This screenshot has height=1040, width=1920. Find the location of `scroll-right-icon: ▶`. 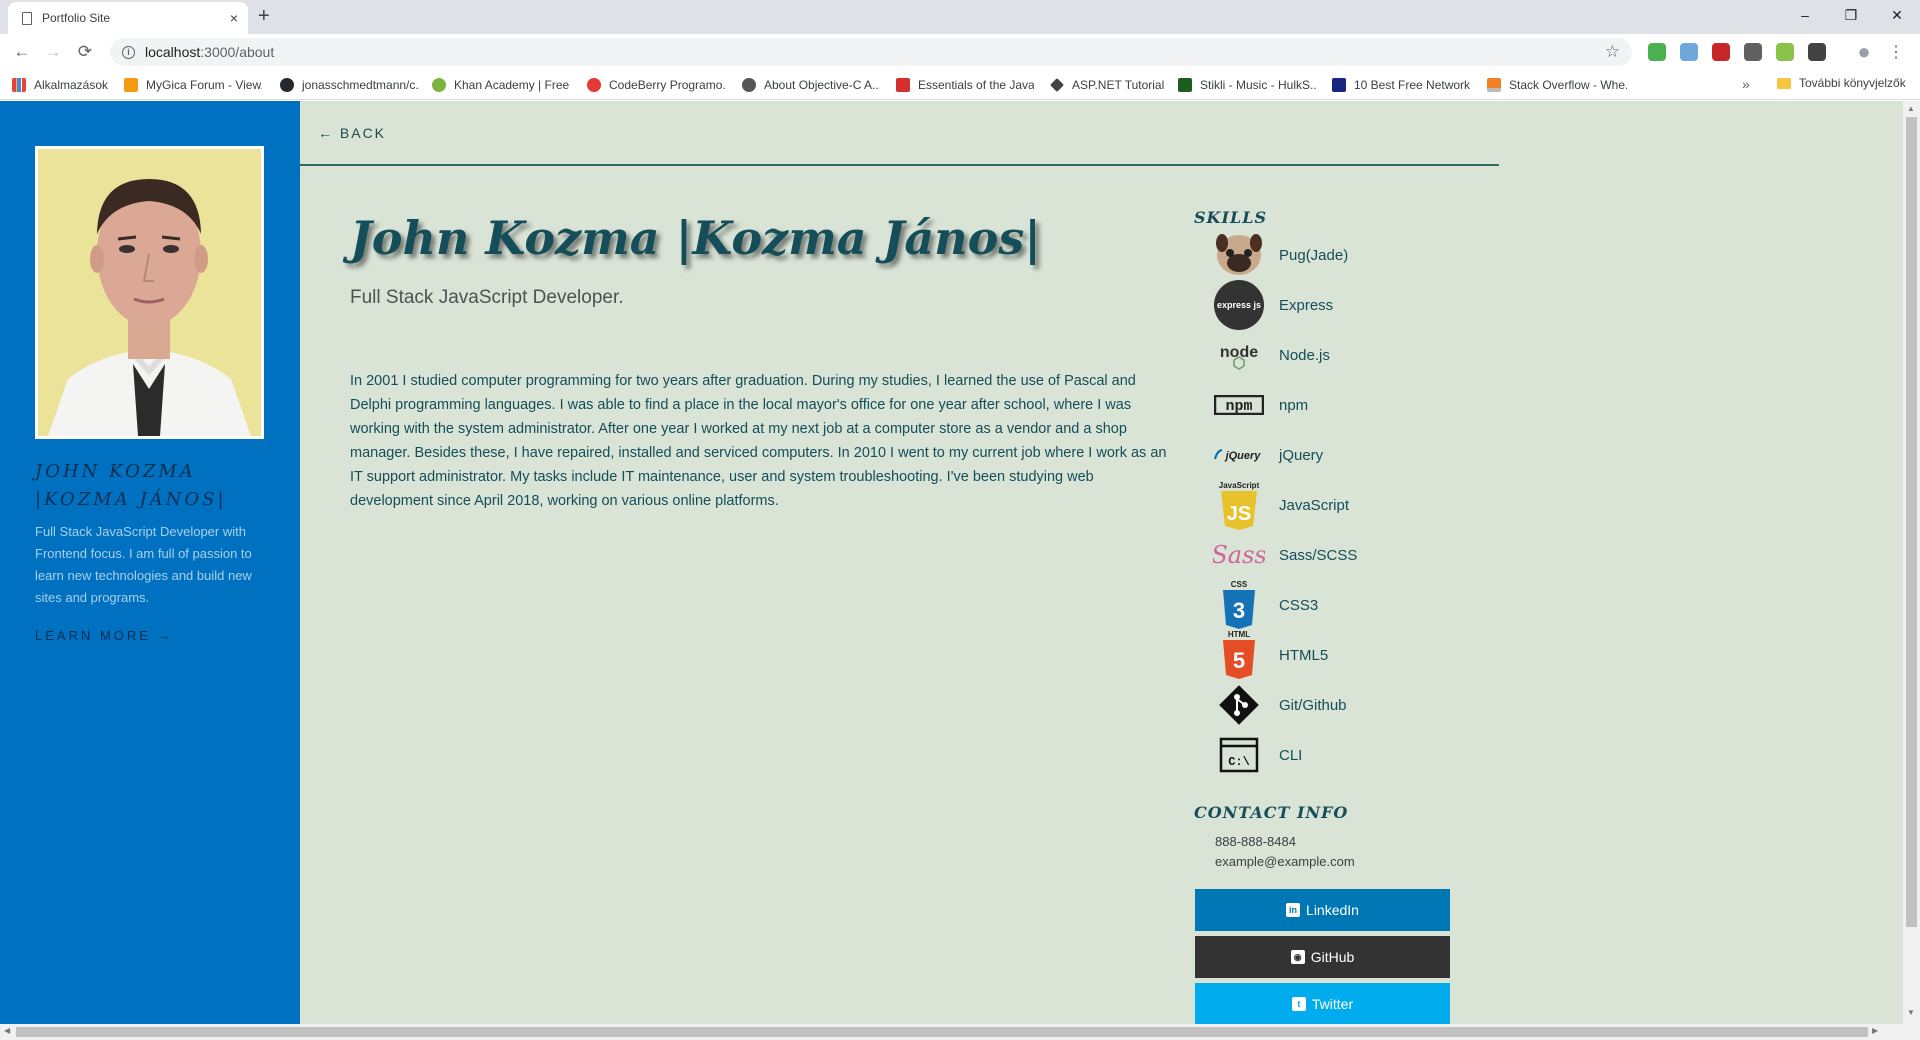

scroll-right-icon: ▶ is located at coordinates (1875, 1030).